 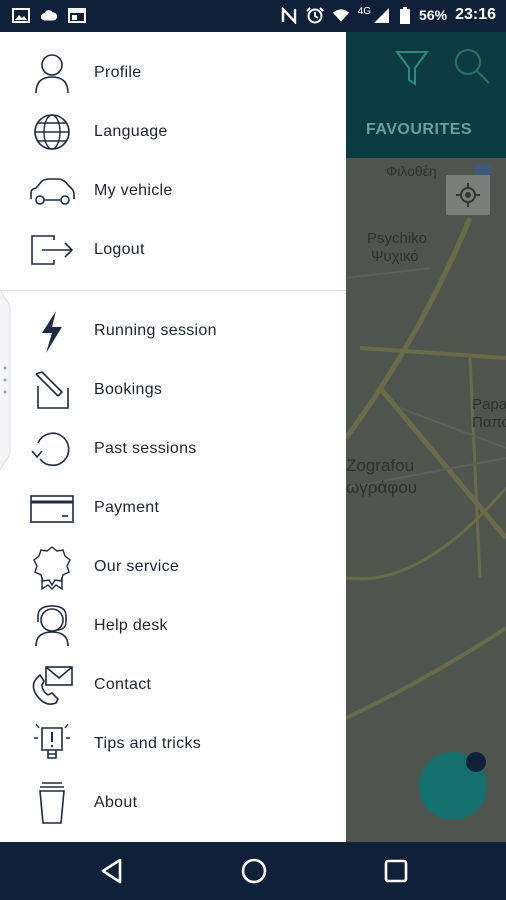 I want to click on menu-item-profile: Profile, so click(x=173, y=72).